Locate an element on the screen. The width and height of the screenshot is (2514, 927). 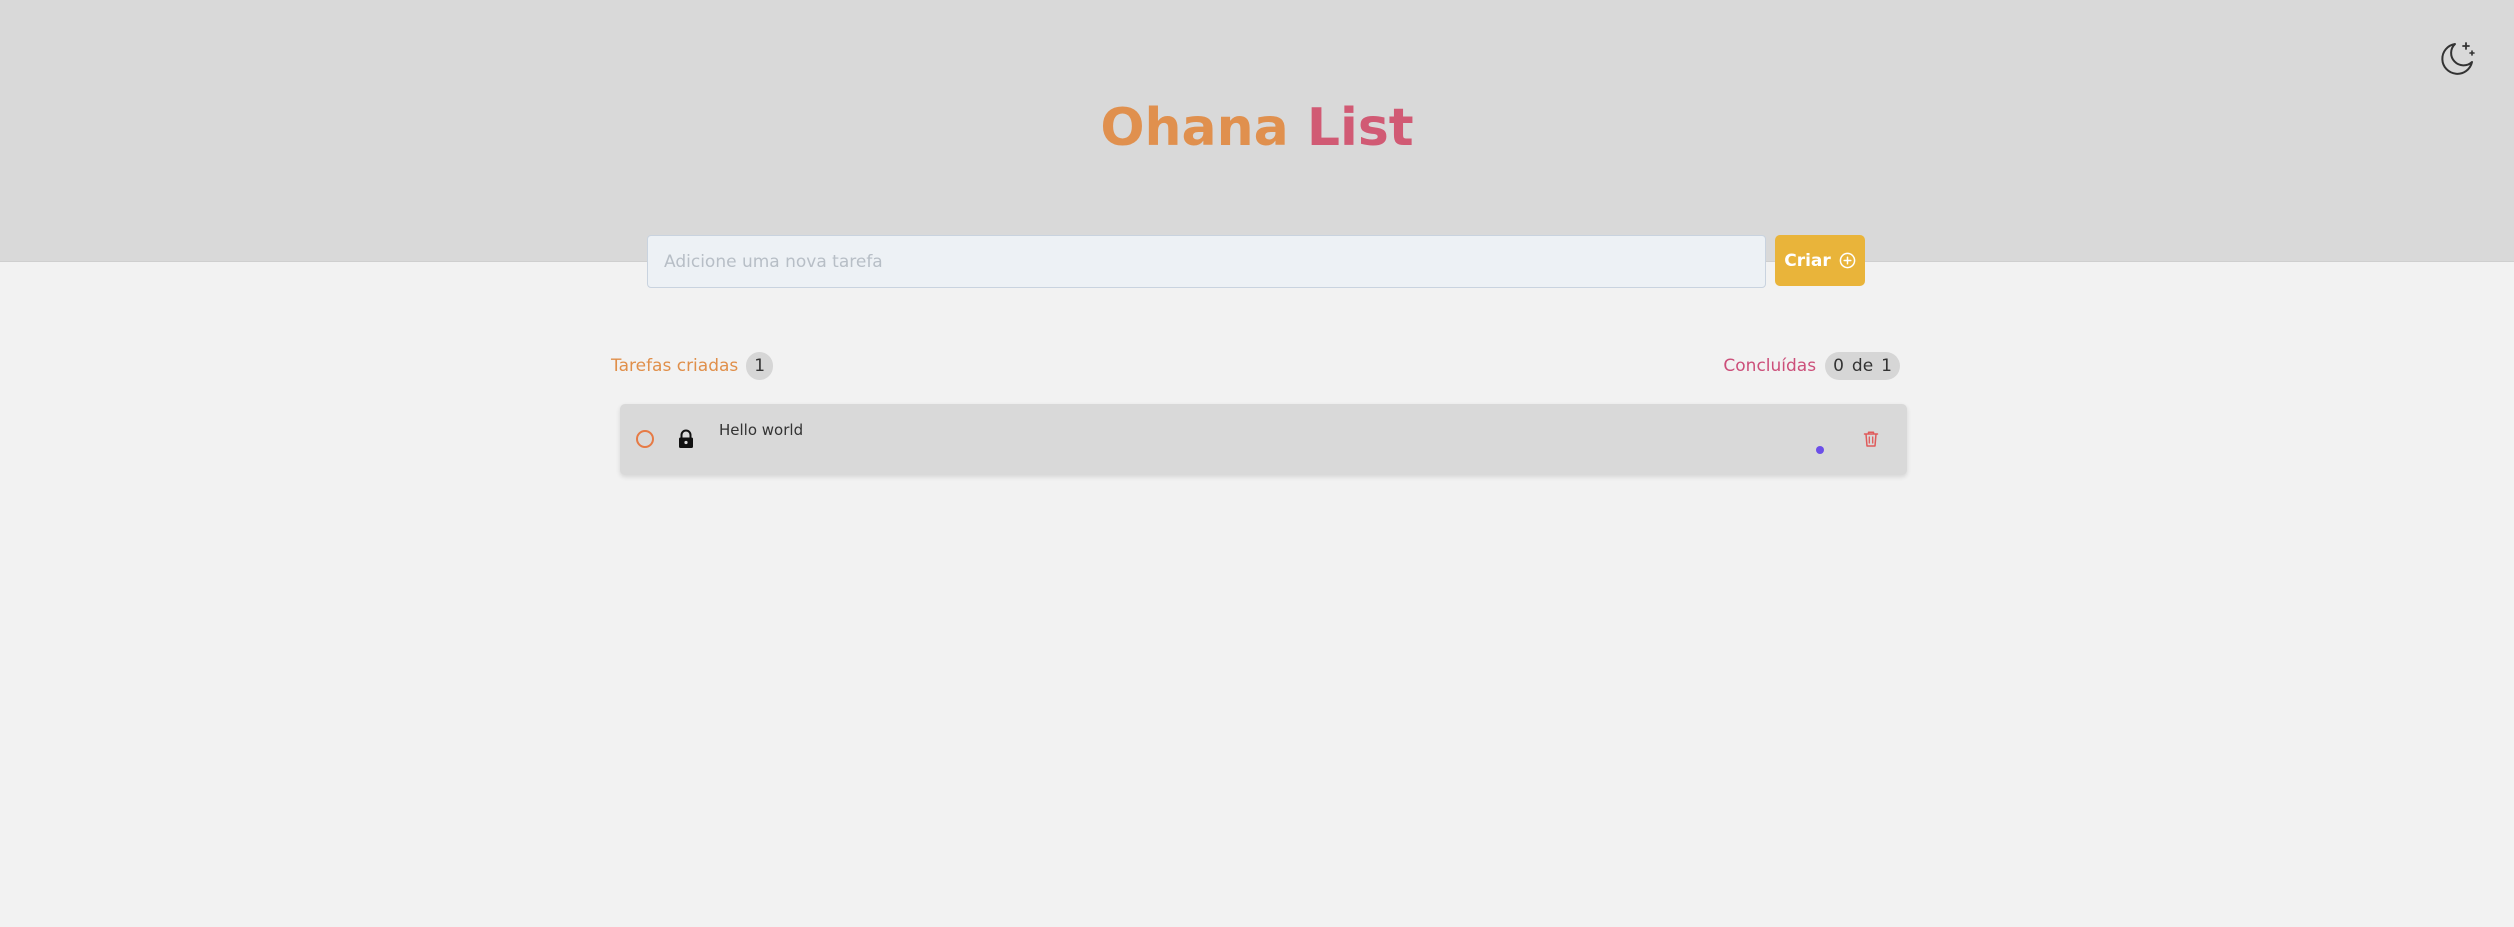
logo-word-1: Ohana is located at coordinates (1194, 128).